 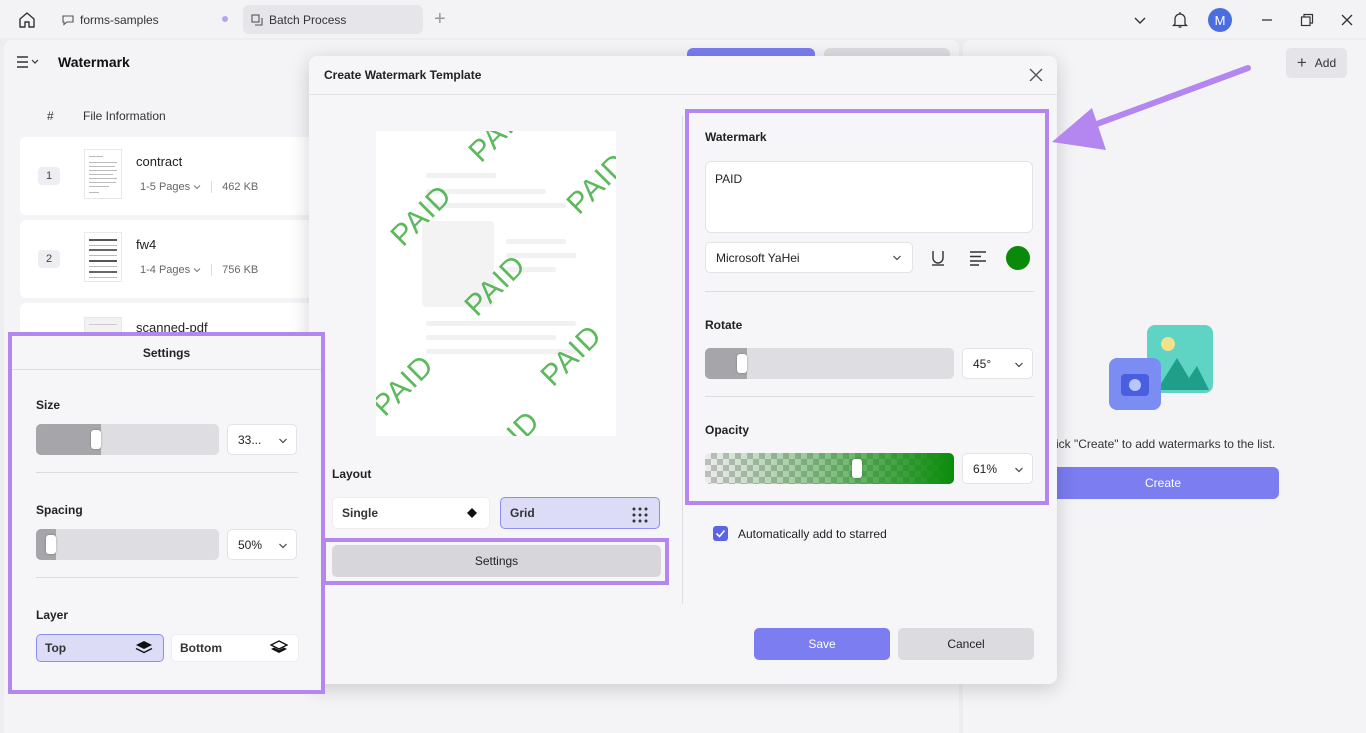 I want to click on watermark-label: Watermark, so click(x=736, y=137).